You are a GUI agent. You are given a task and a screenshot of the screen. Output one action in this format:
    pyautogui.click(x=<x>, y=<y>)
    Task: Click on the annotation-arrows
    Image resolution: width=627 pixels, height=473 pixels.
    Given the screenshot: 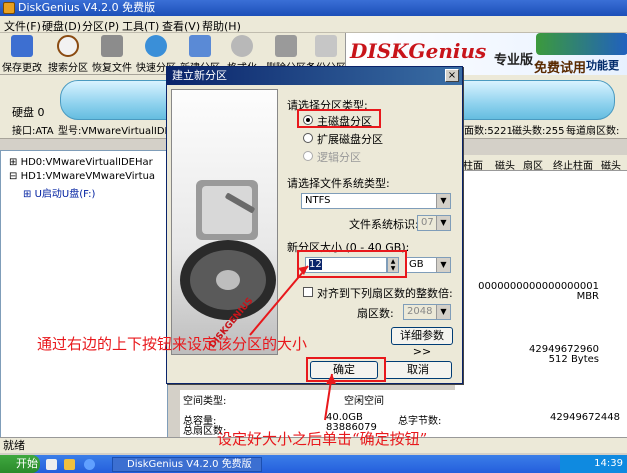 What is the action you would take?
    pyautogui.click(x=292, y=343)
    